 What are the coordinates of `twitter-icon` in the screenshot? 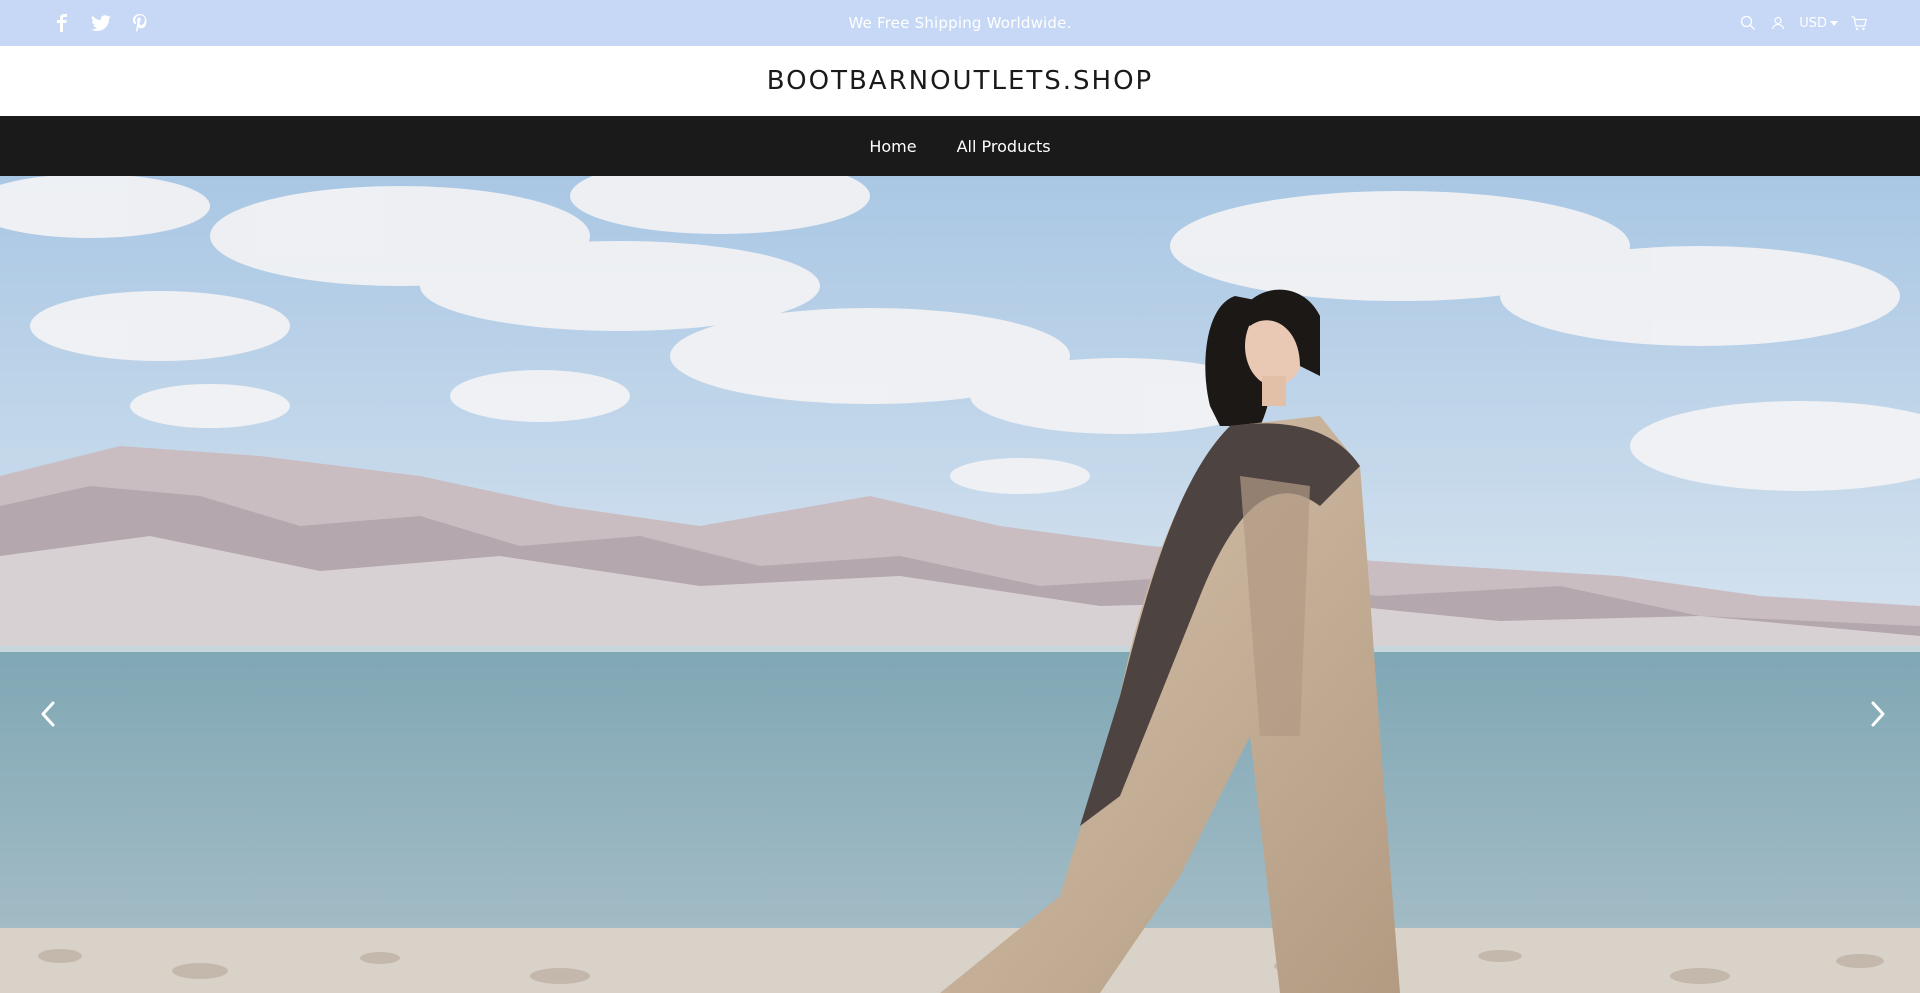 It's located at (101, 23).